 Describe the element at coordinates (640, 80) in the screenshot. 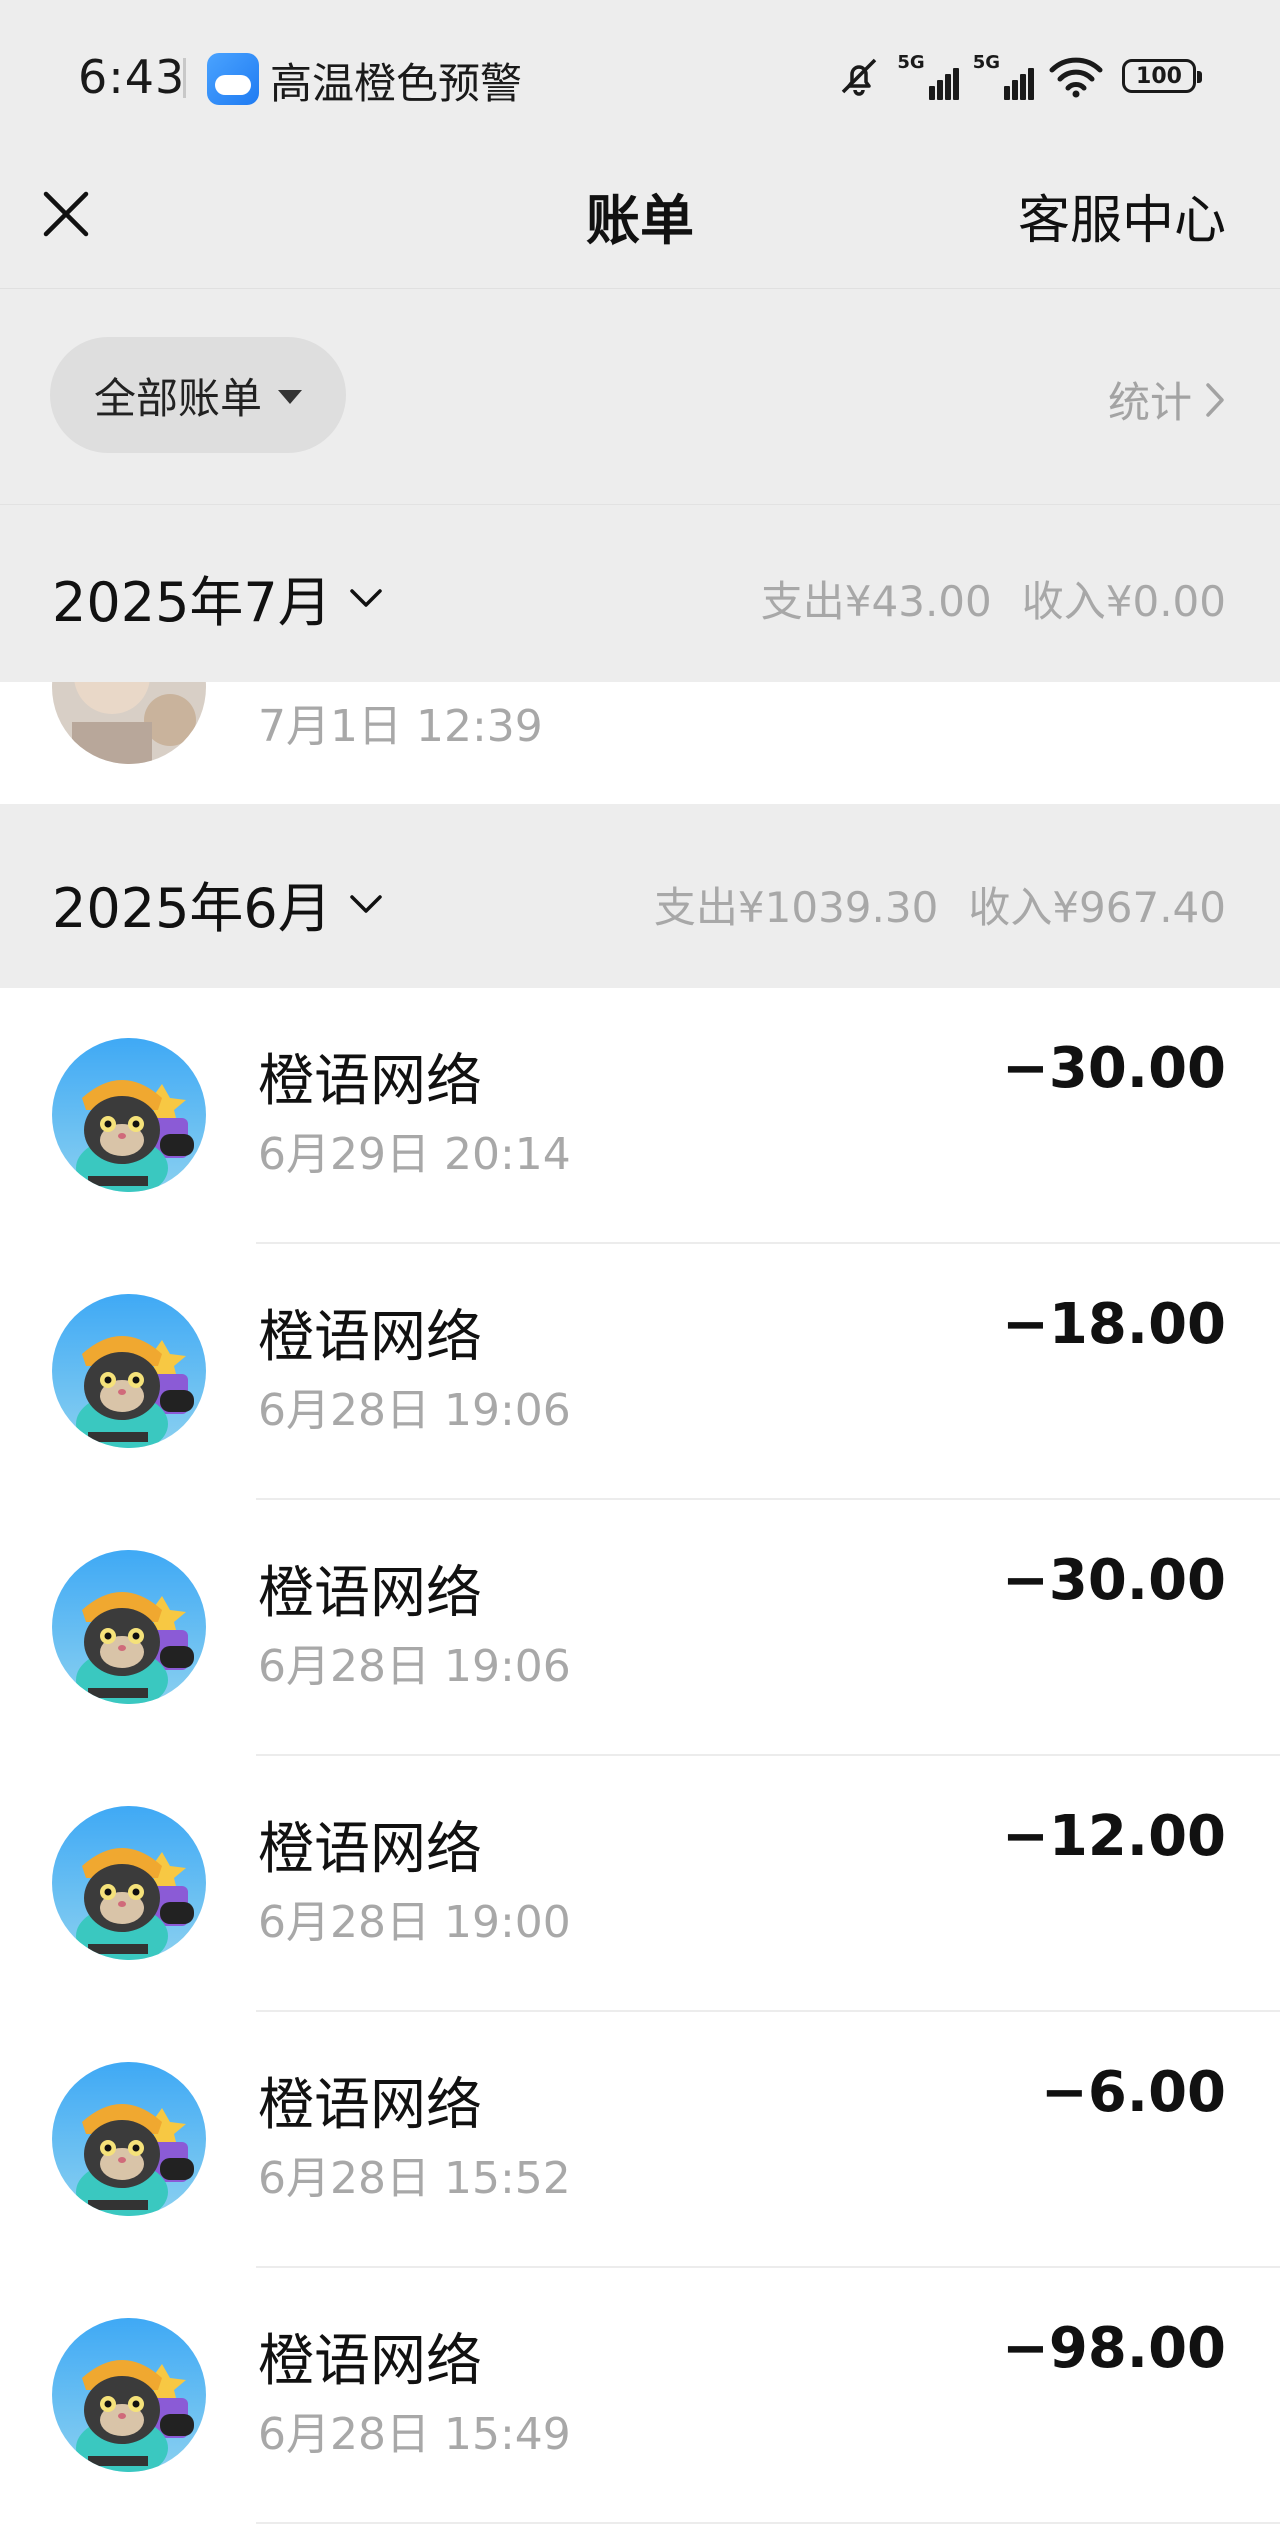

I see `status-bar: 6:43 高温橙色预警 5G 5G 100` at that location.